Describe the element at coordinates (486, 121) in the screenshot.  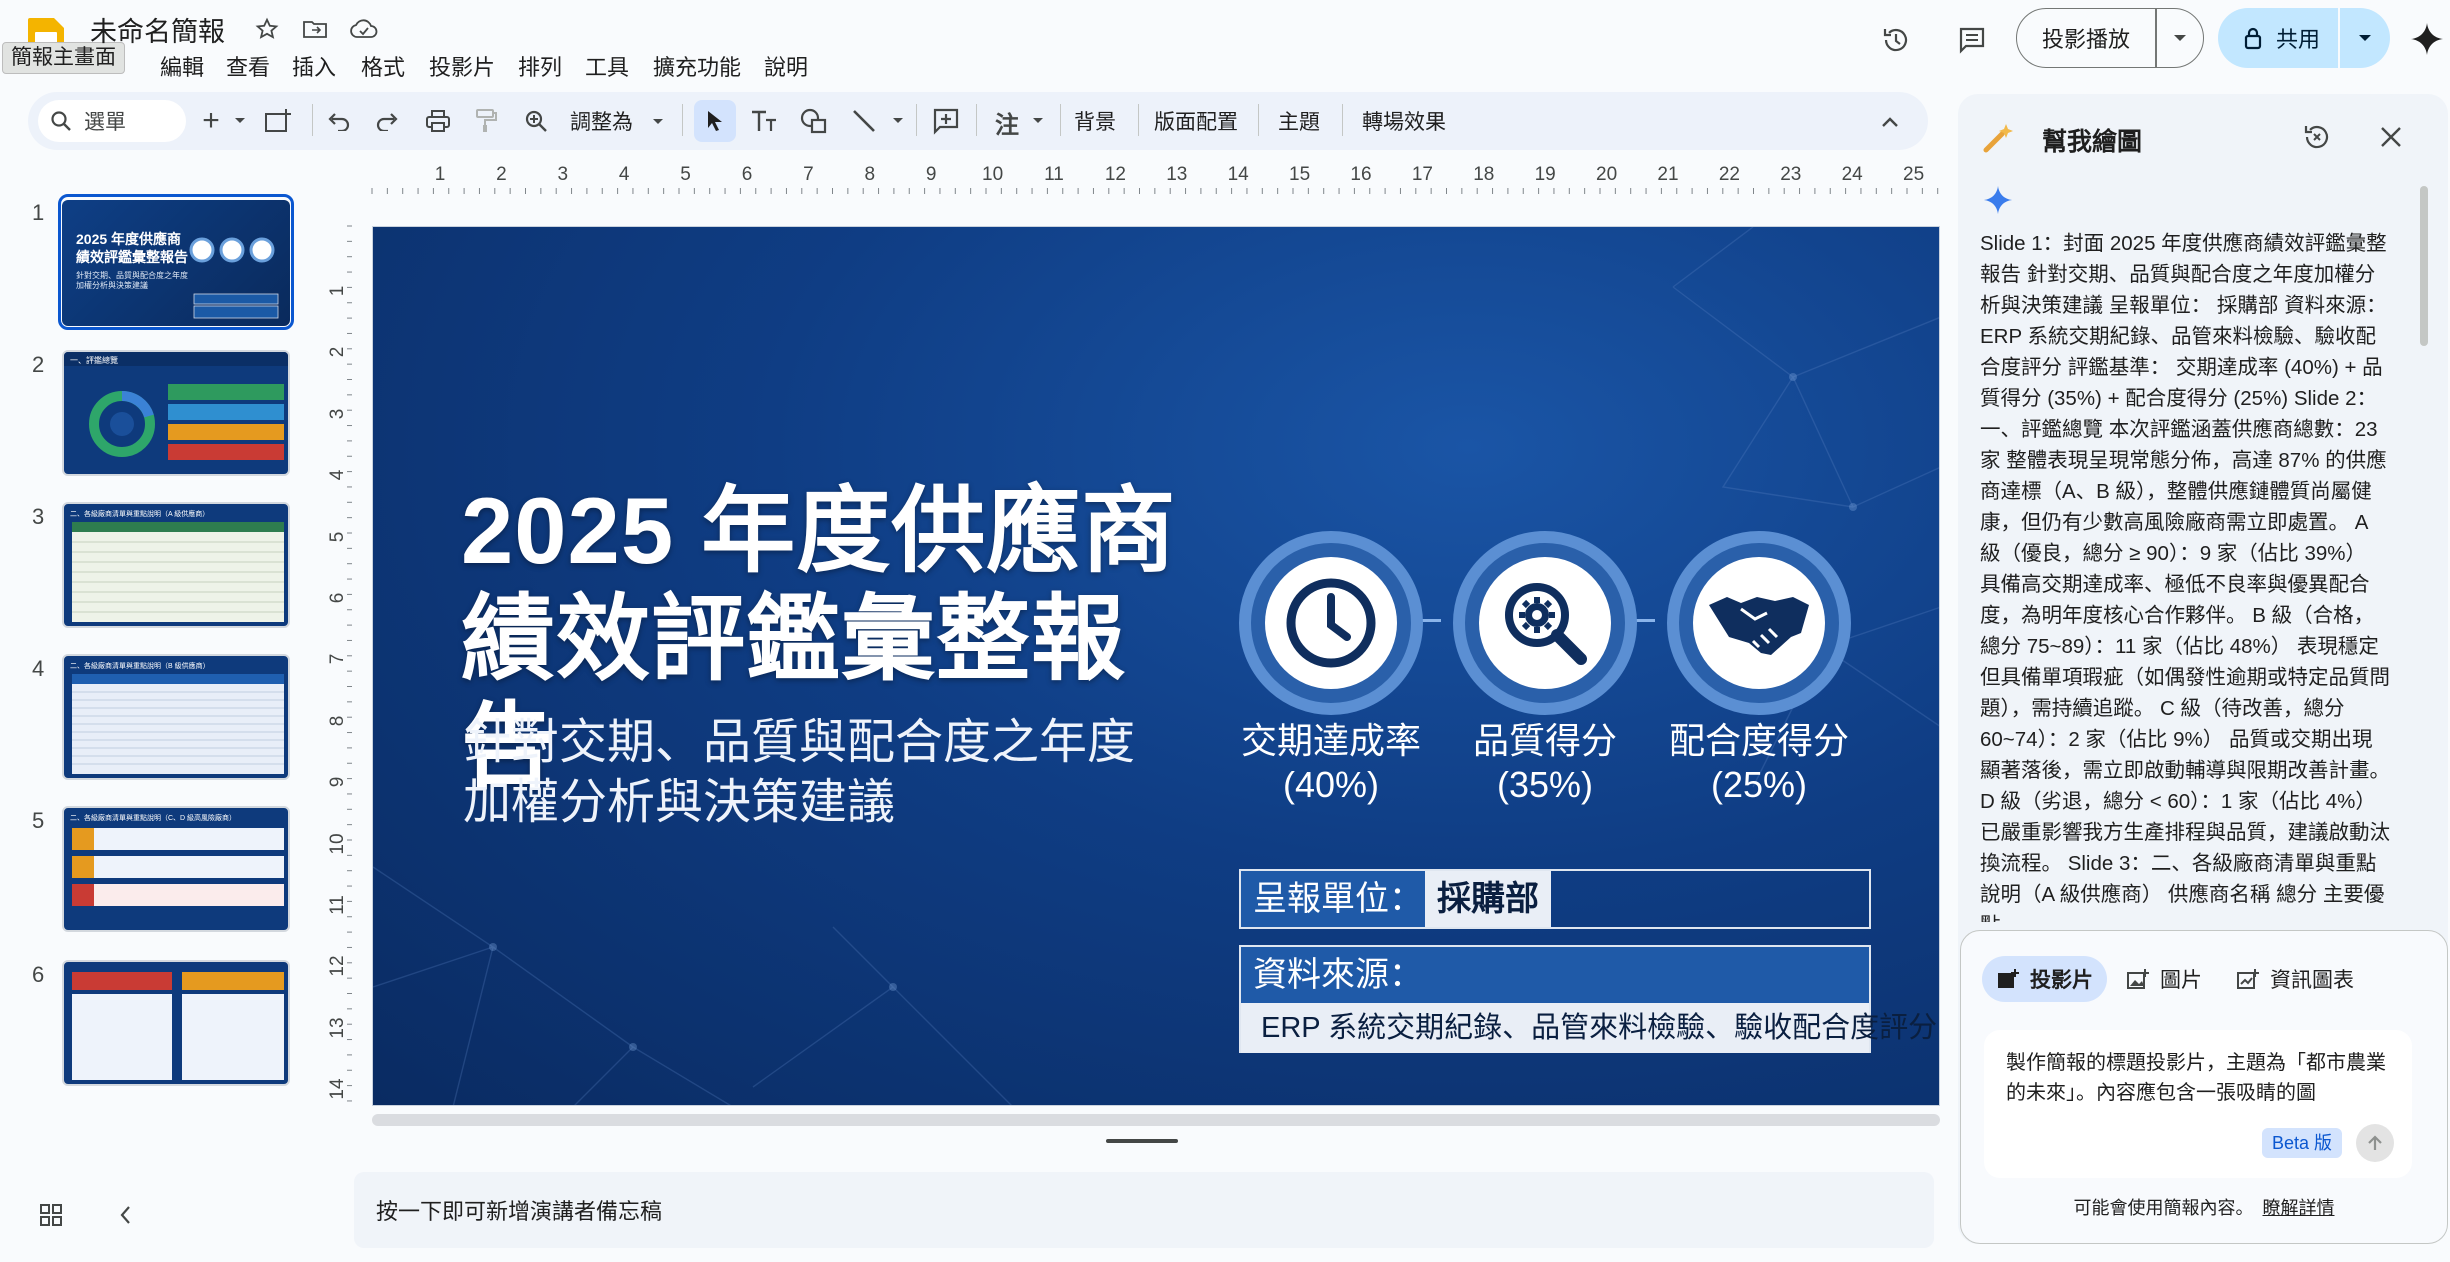
I see `paint-format-icon` at that location.